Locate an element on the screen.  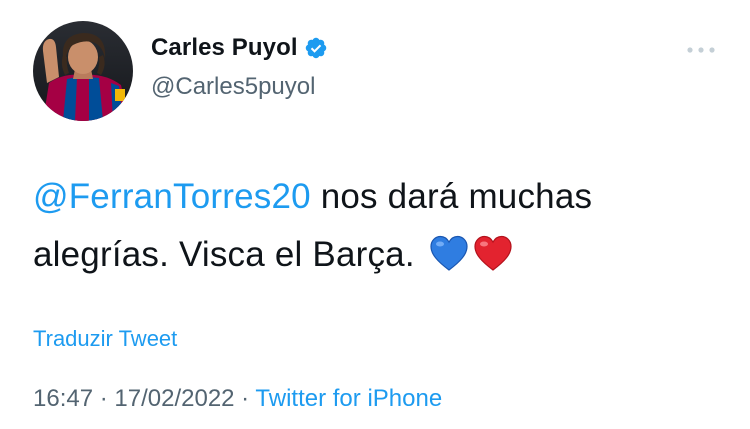
tweet-meta: 16:47 · 17/02/2022 · Twitter for iPhone is located at coordinates (237, 399).